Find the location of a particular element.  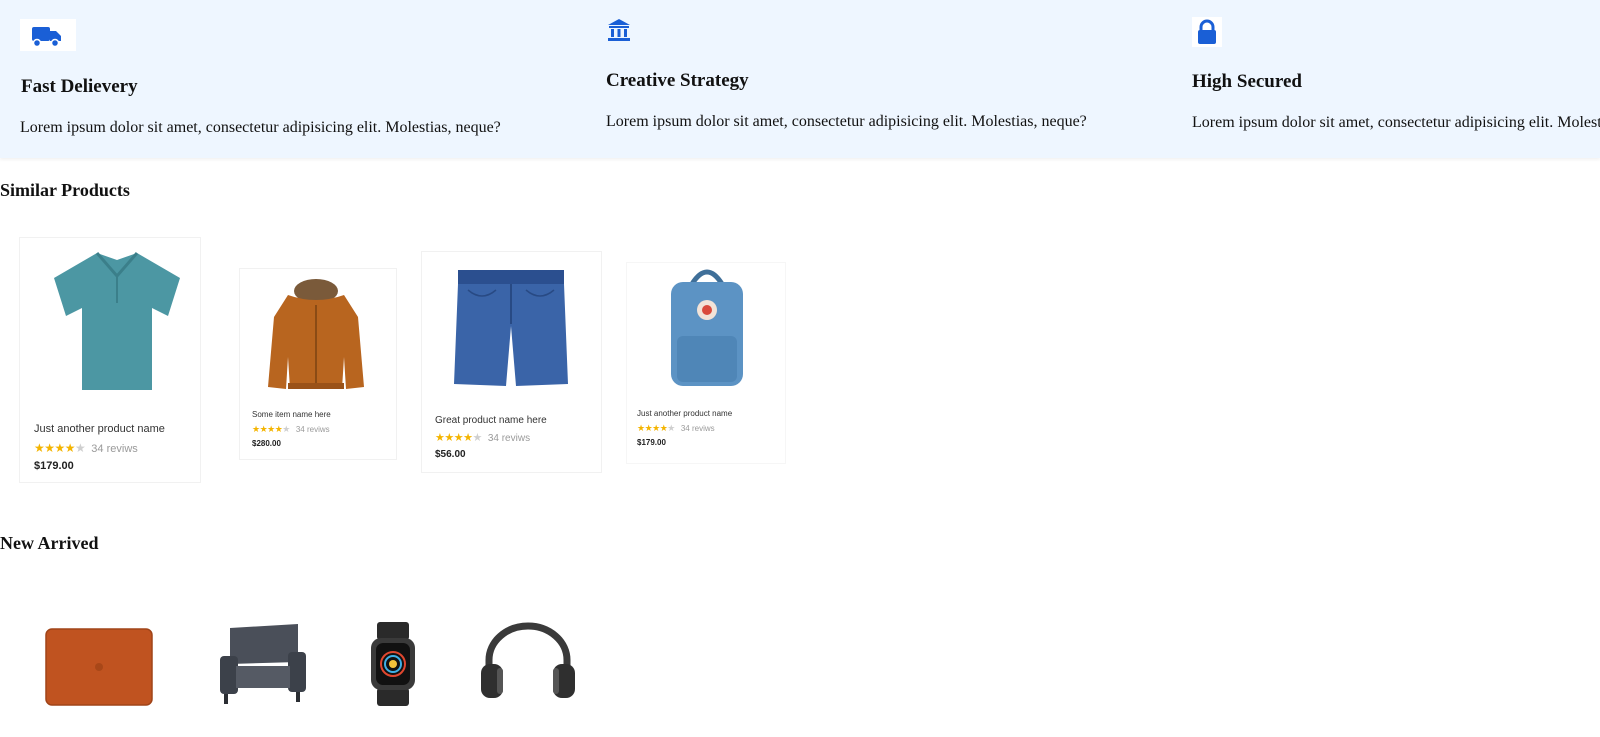

smartwatch-thumbnail is located at coordinates (393, 664).